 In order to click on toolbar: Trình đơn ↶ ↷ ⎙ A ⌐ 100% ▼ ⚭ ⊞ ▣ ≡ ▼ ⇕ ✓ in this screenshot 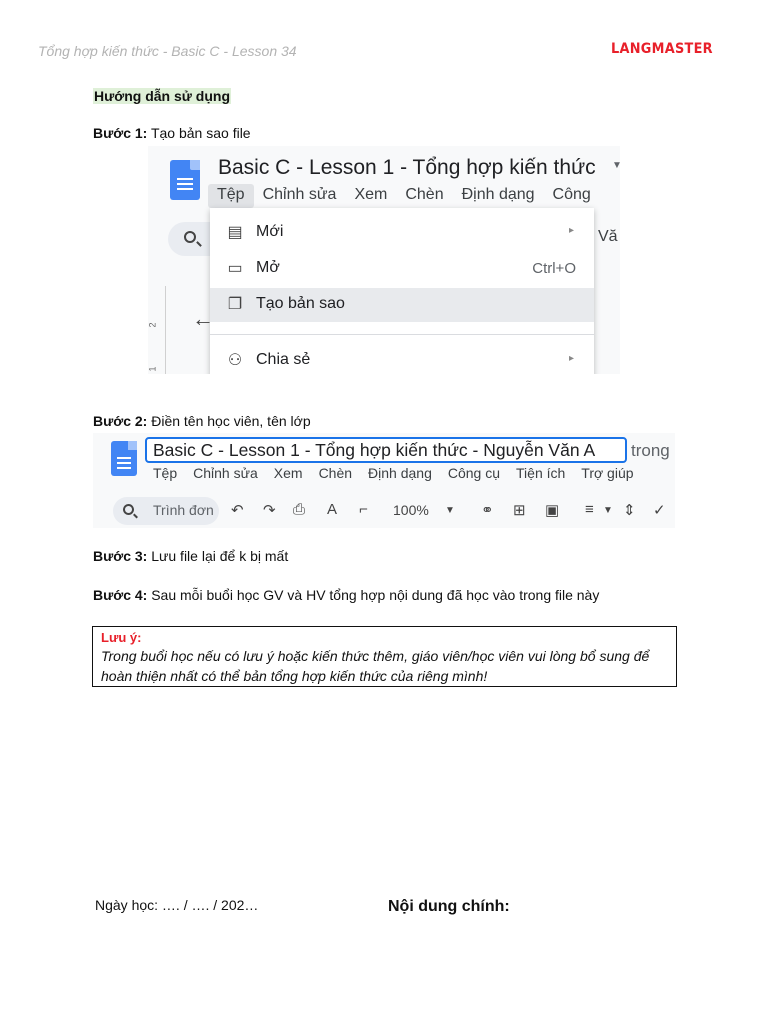, I will do `click(394, 512)`.